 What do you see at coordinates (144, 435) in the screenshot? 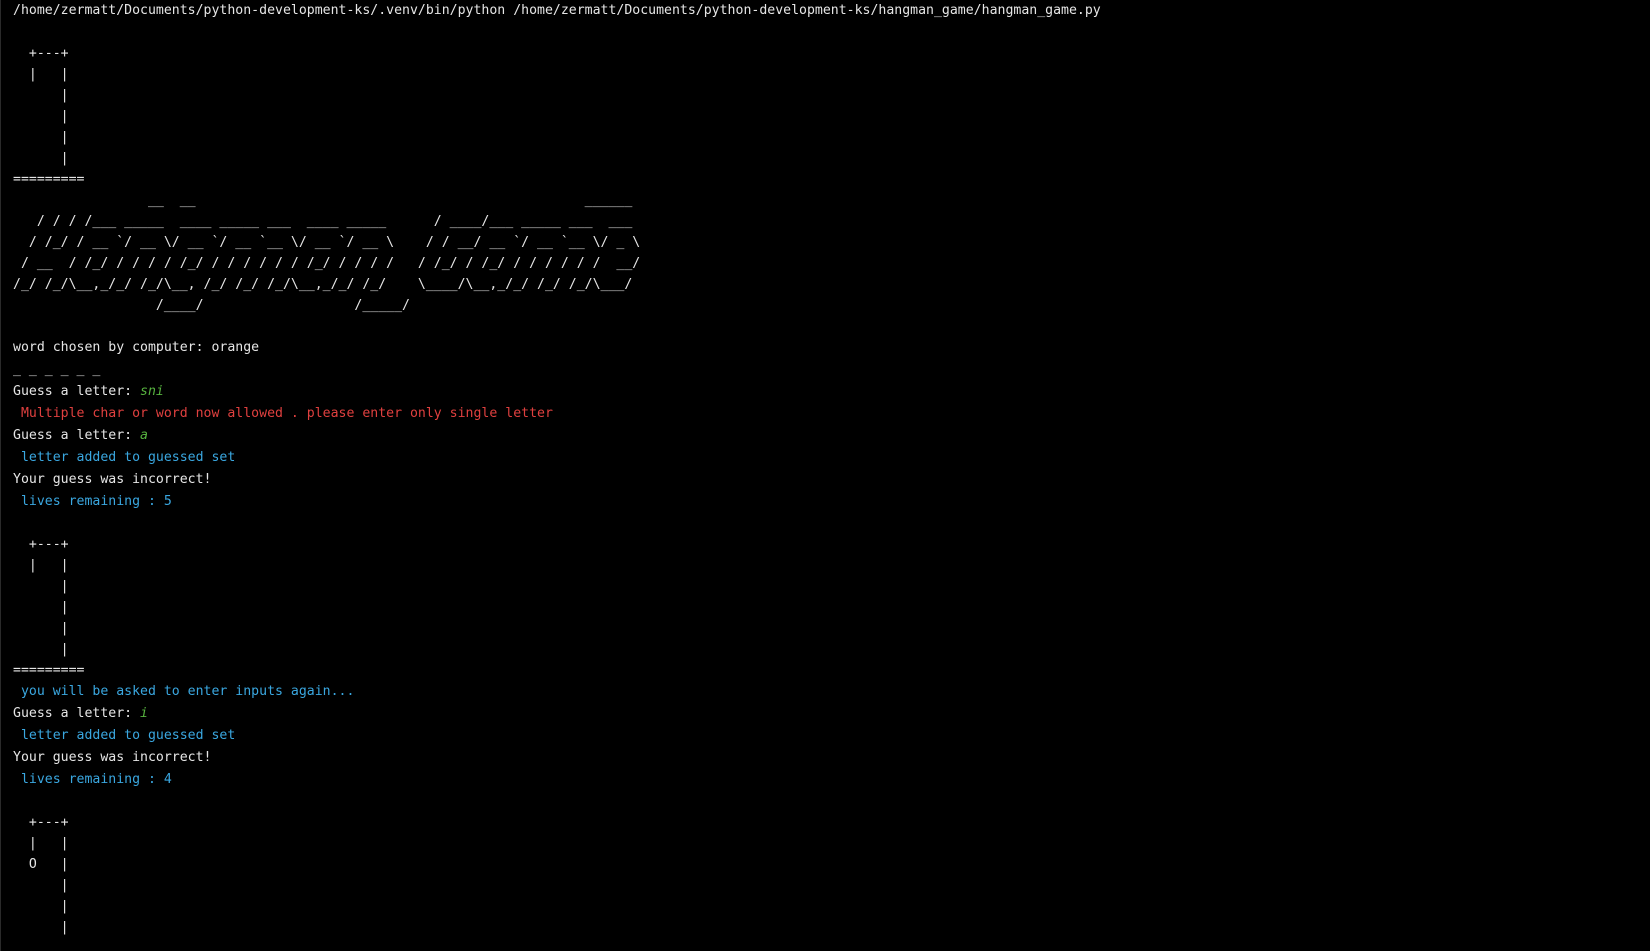
I see `user-input: a` at bounding box center [144, 435].